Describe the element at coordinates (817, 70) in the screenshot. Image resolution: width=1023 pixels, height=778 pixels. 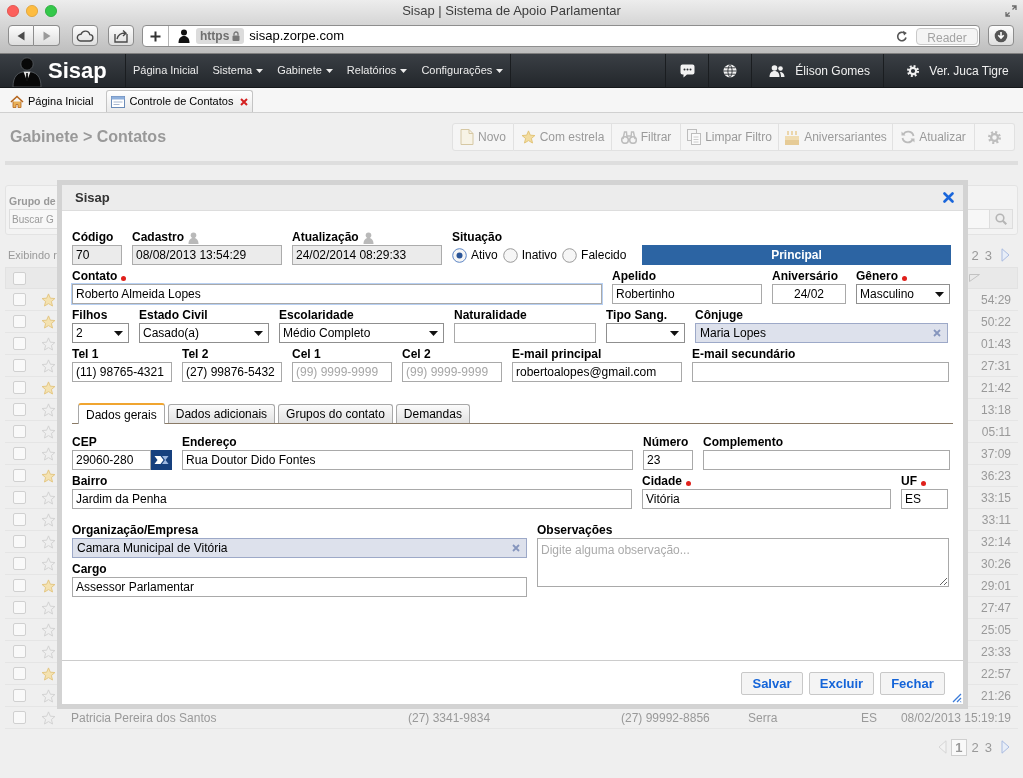
I see `user-menu: Élison Gomes` at that location.